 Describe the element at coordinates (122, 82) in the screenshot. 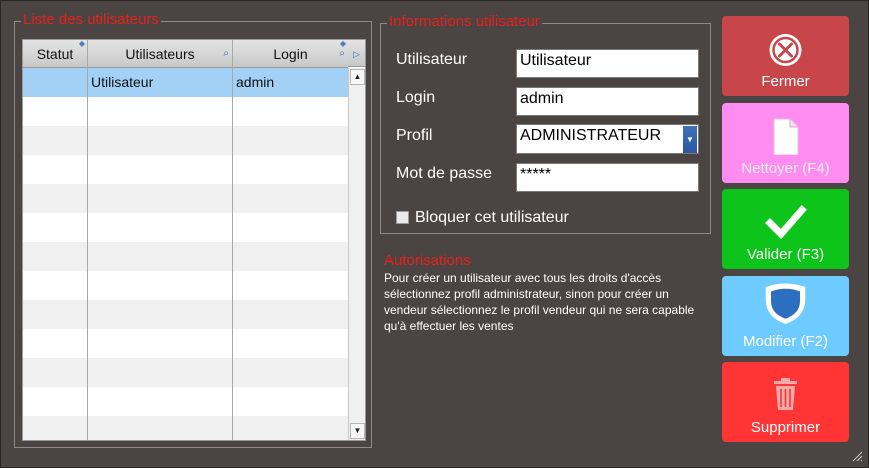

I see `cell-utilisateur: Utilisateur` at that location.